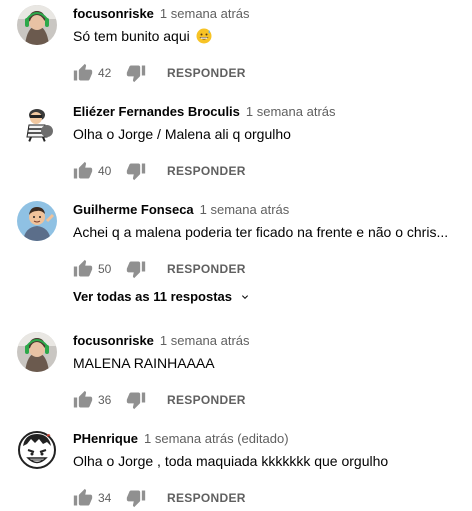 The width and height of the screenshot is (472, 511). Describe the element at coordinates (263, 73) in the screenshot. I see `comment-toolbar: 42 RESPONDER` at that location.